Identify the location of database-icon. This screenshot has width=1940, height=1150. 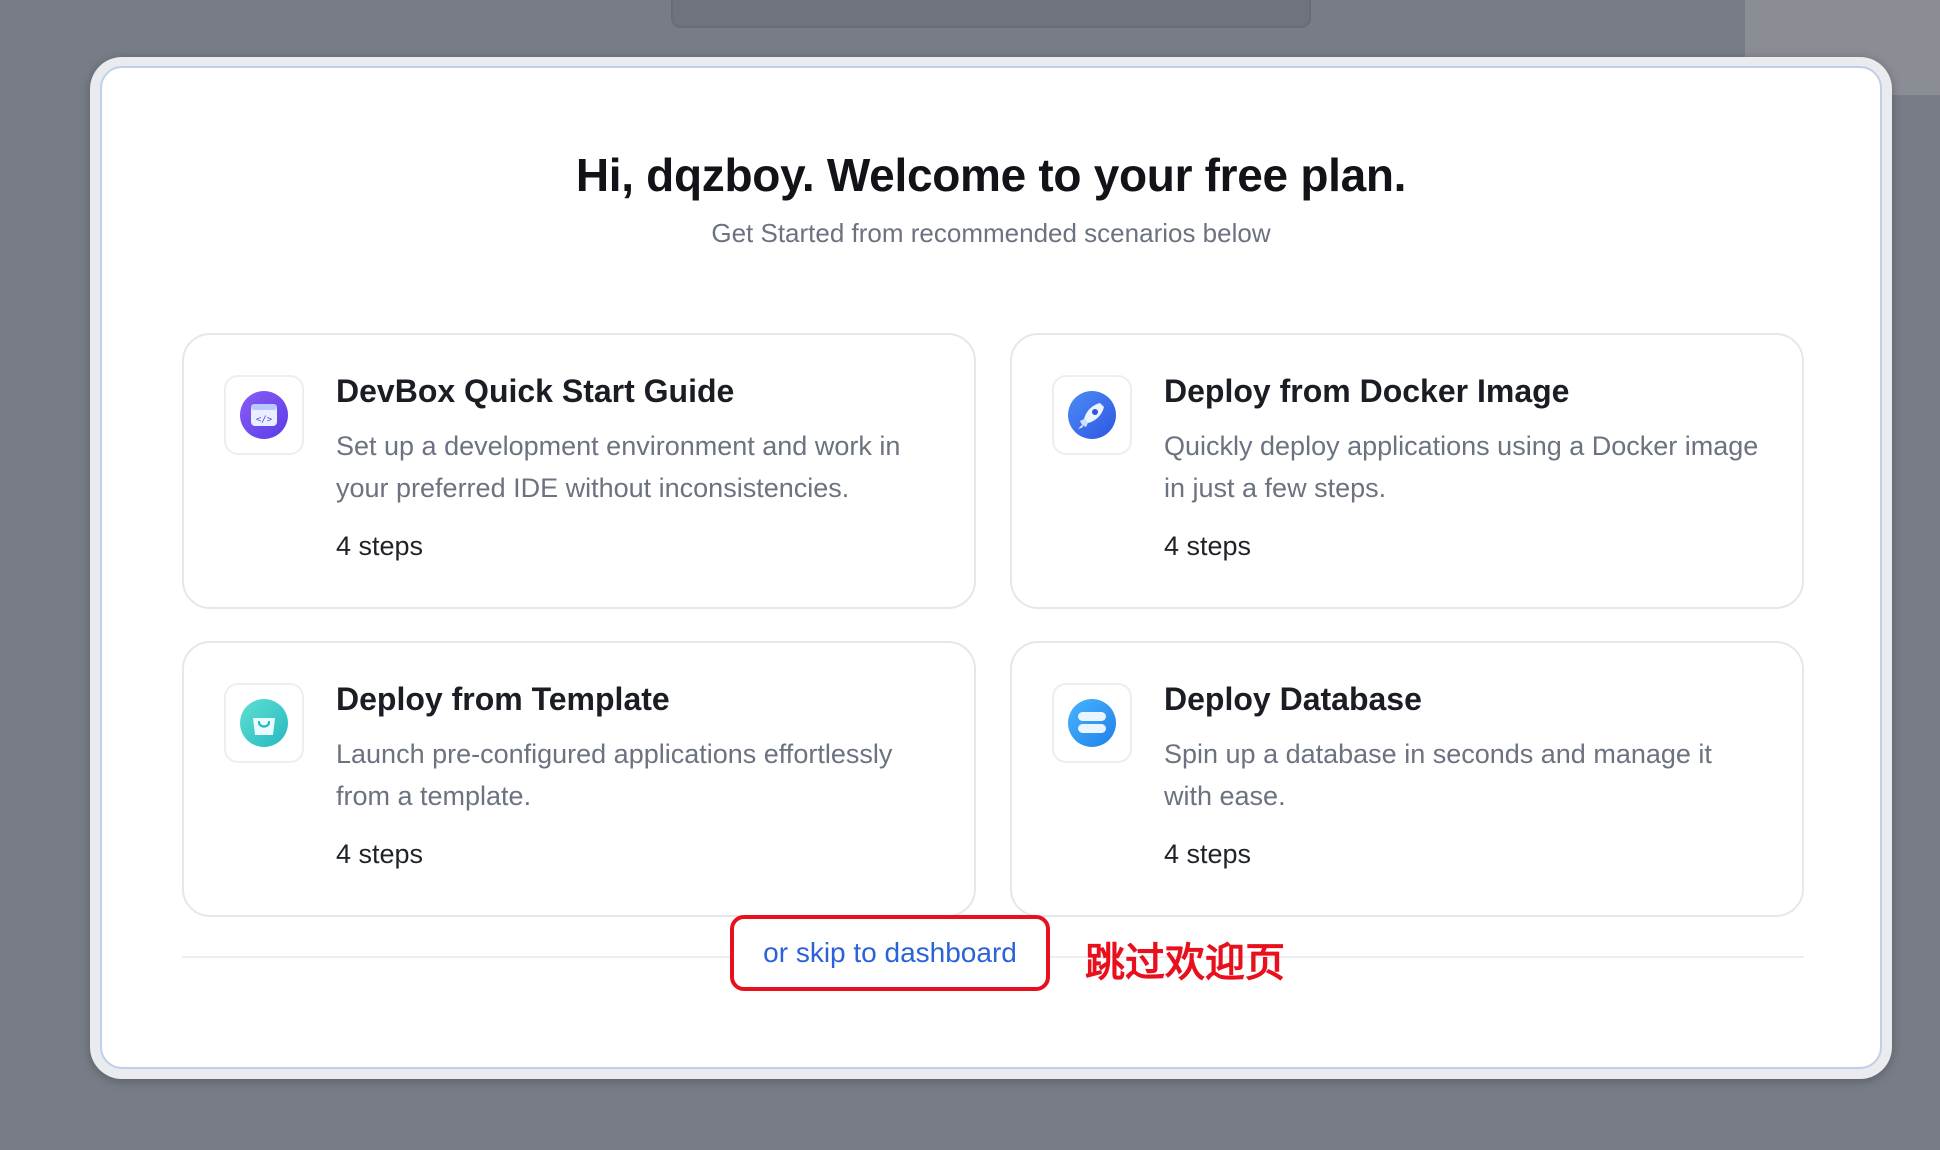
(1092, 723).